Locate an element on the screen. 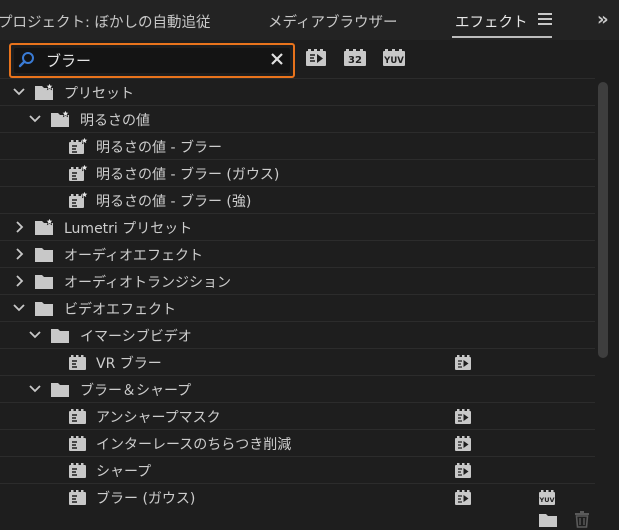 The width and height of the screenshot is (619, 530). panel-footer is located at coordinates (309, 519).